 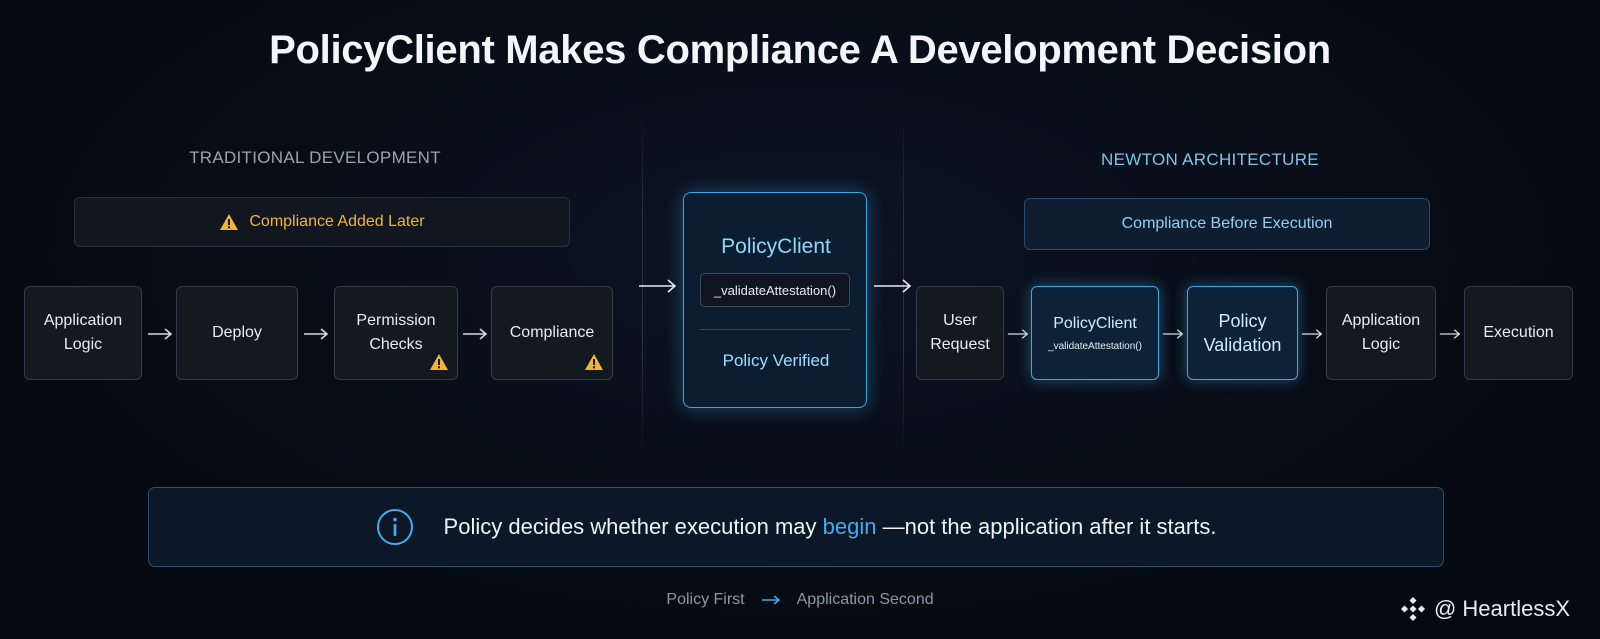 I want to click on step-label: Deploy, so click(x=237, y=332).